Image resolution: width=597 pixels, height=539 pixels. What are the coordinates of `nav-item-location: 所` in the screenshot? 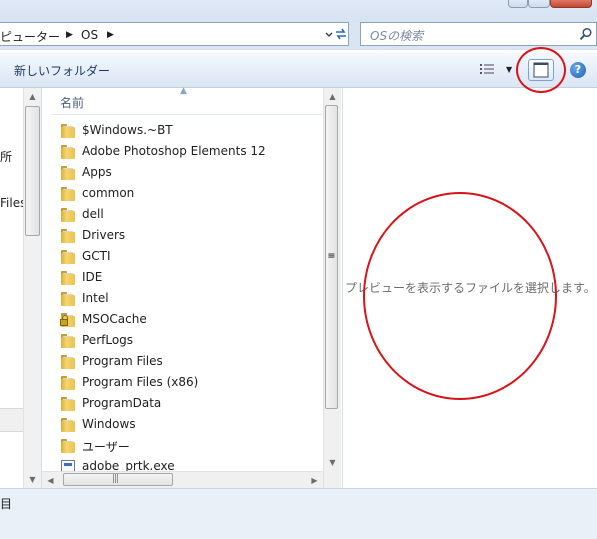 It's located at (6, 156).